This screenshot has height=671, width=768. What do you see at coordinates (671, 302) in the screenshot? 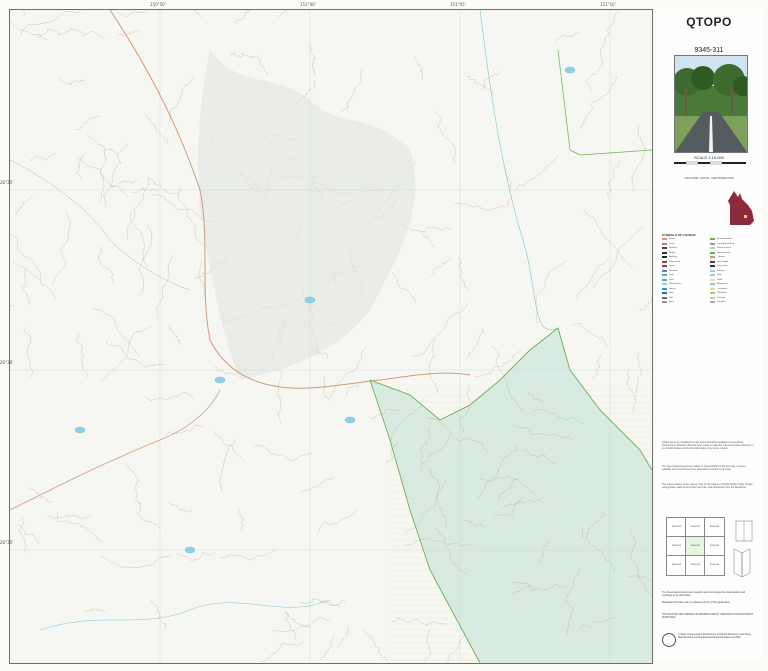
I see `legend-label: Rock` at bounding box center [671, 302].